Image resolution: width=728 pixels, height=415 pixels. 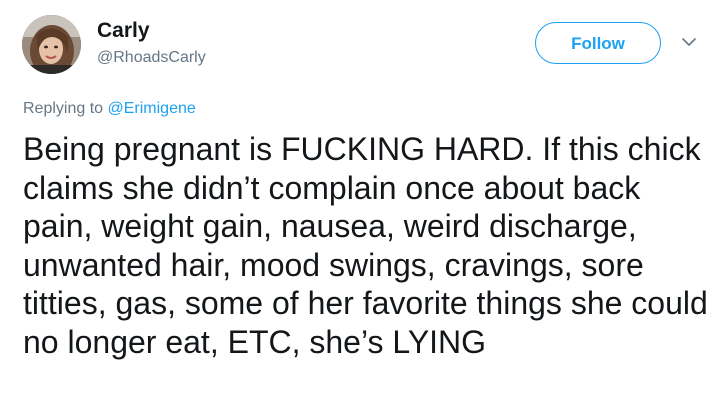 I want to click on reply-user-link: @Erimigene, so click(x=152, y=108).